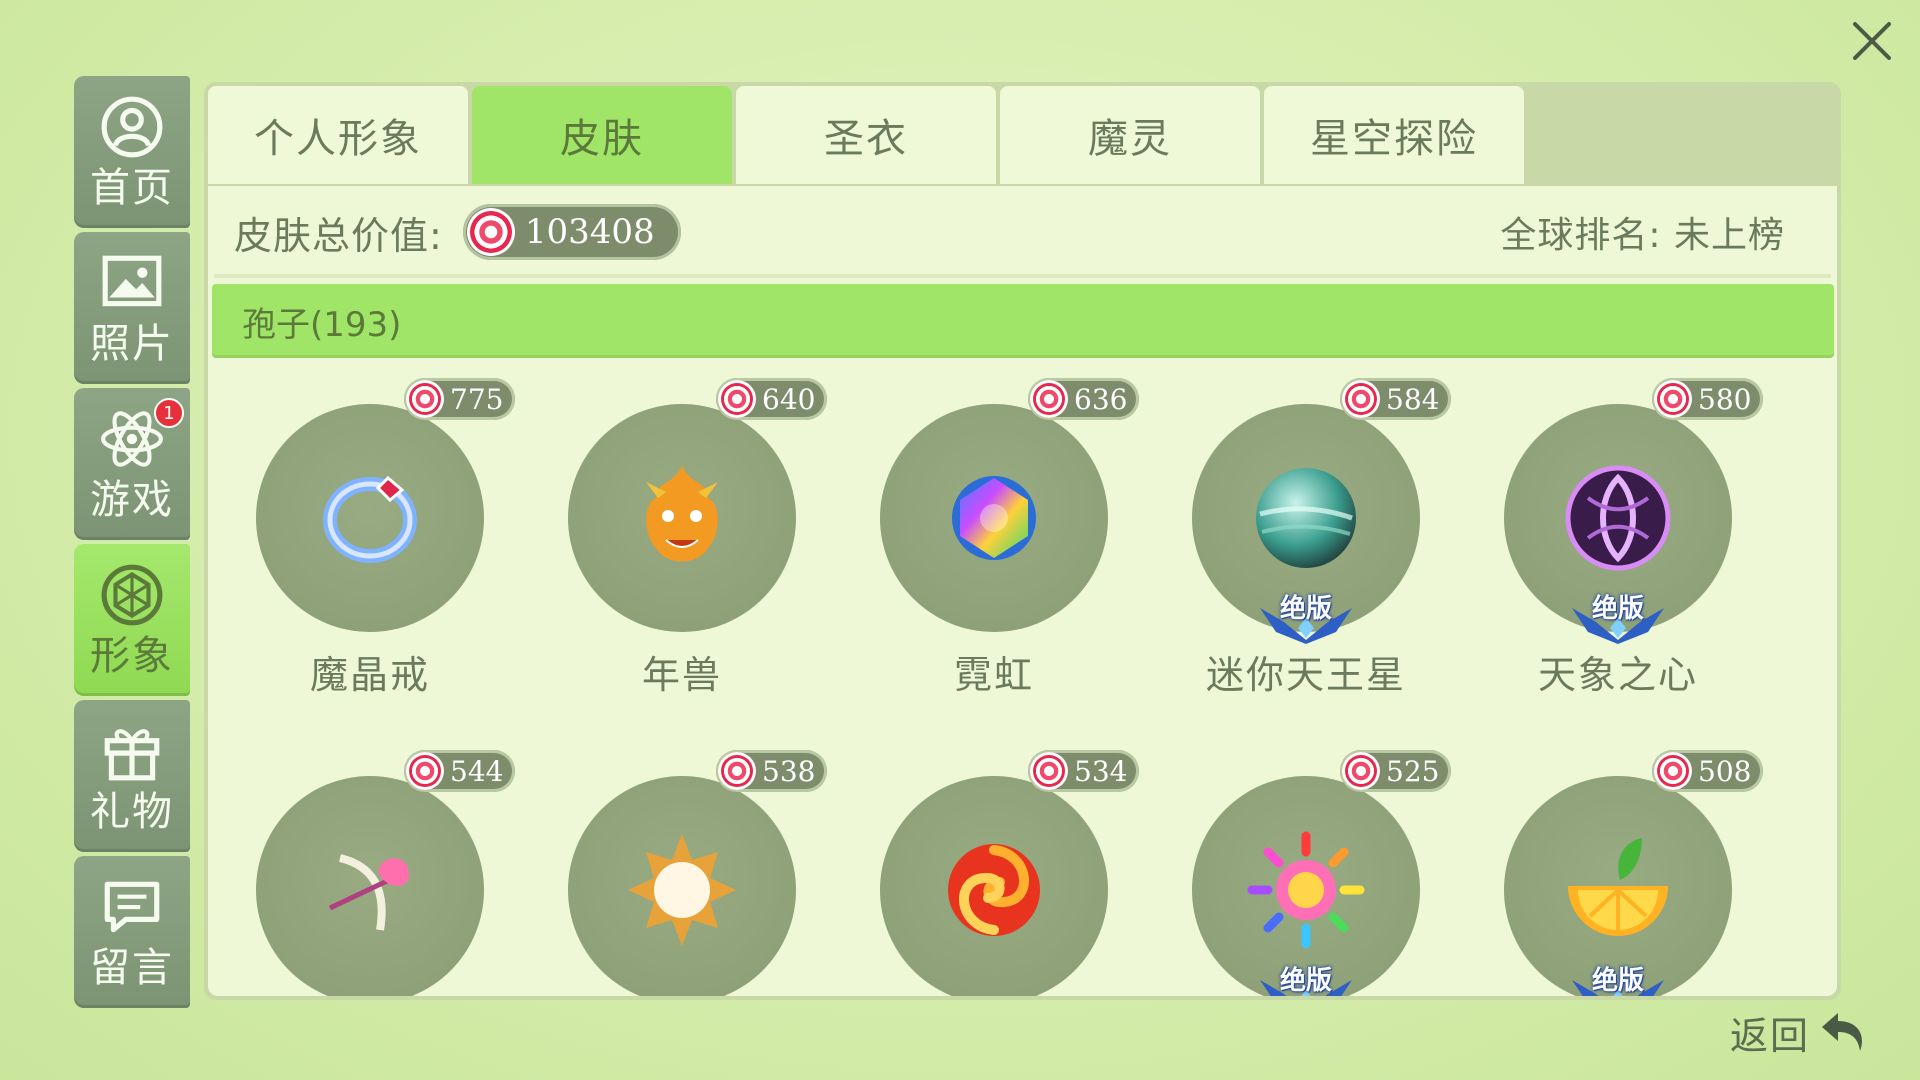  I want to click on sidebar-item-label: 礼物, so click(132, 812).